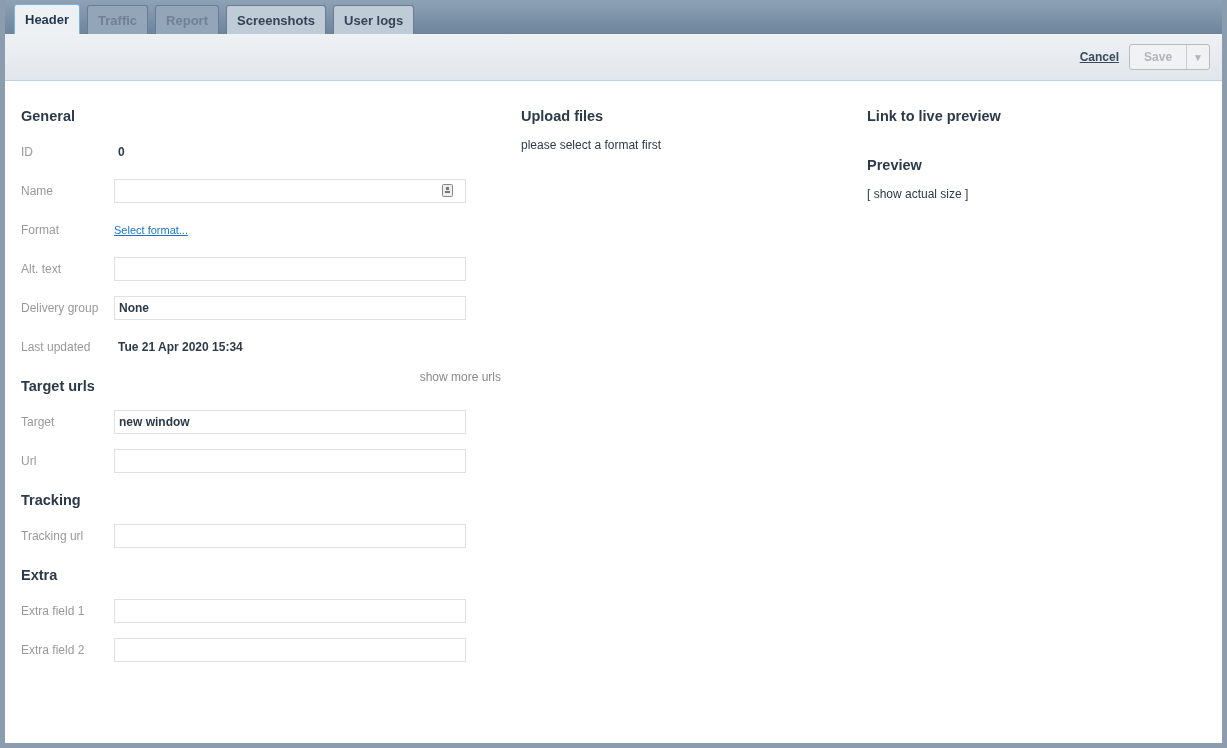 The height and width of the screenshot is (748, 1227). What do you see at coordinates (374, 19) in the screenshot?
I see `tab: User logs` at bounding box center [374, 19].